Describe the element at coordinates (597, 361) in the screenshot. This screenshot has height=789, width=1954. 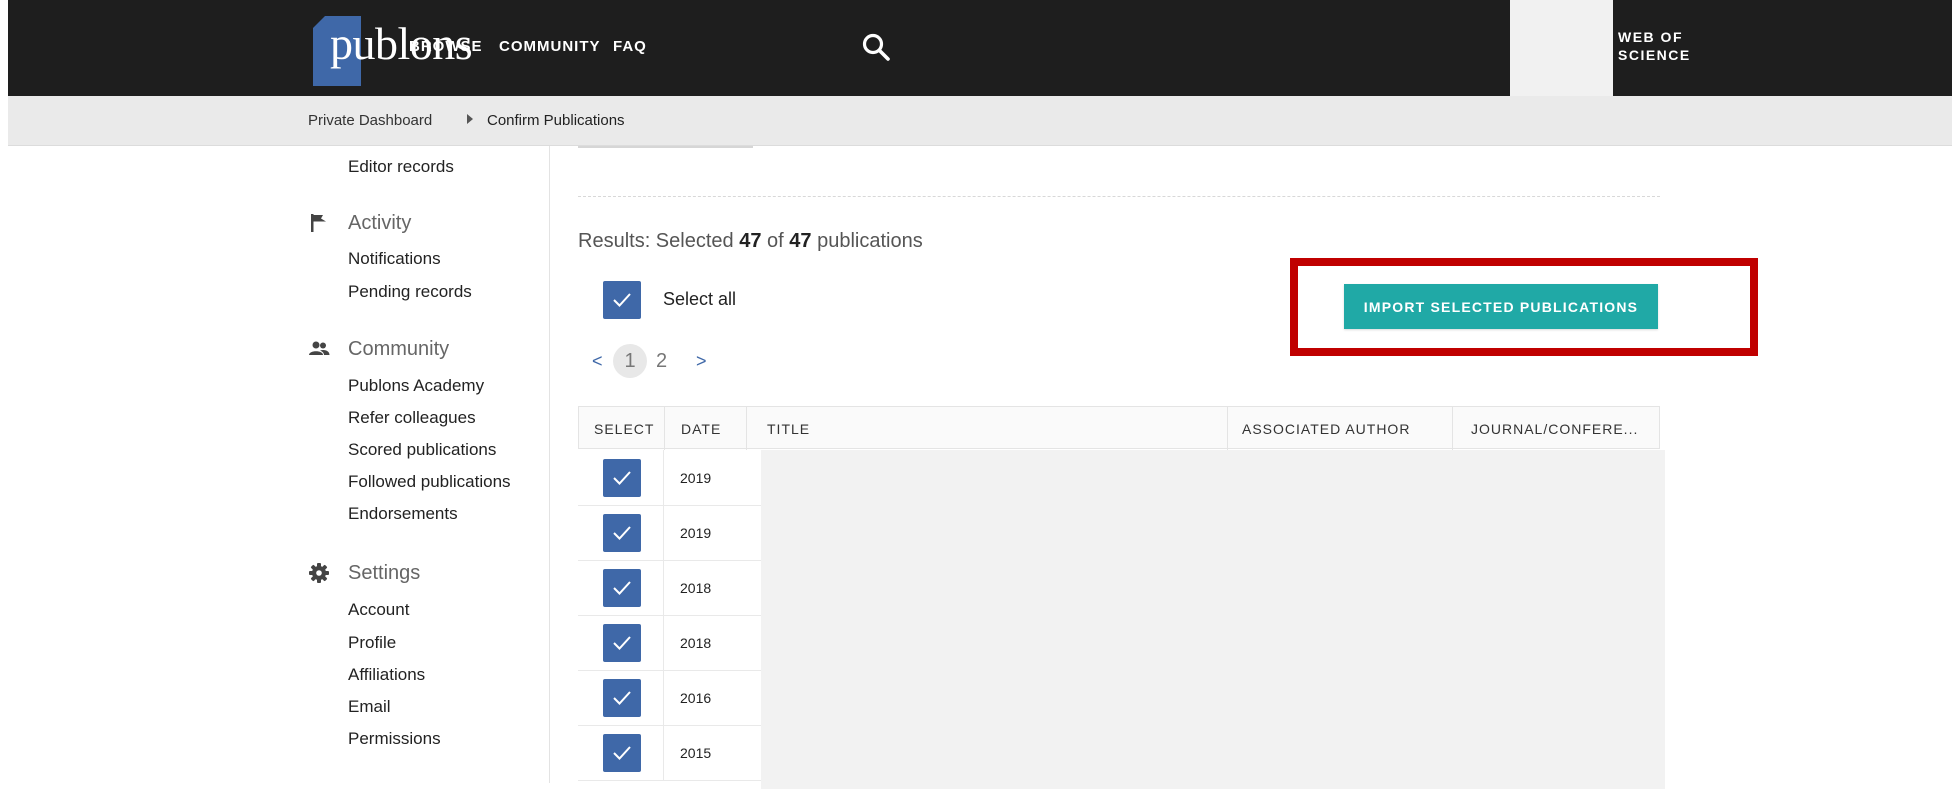
I see `pagination-prev: <` at that location.